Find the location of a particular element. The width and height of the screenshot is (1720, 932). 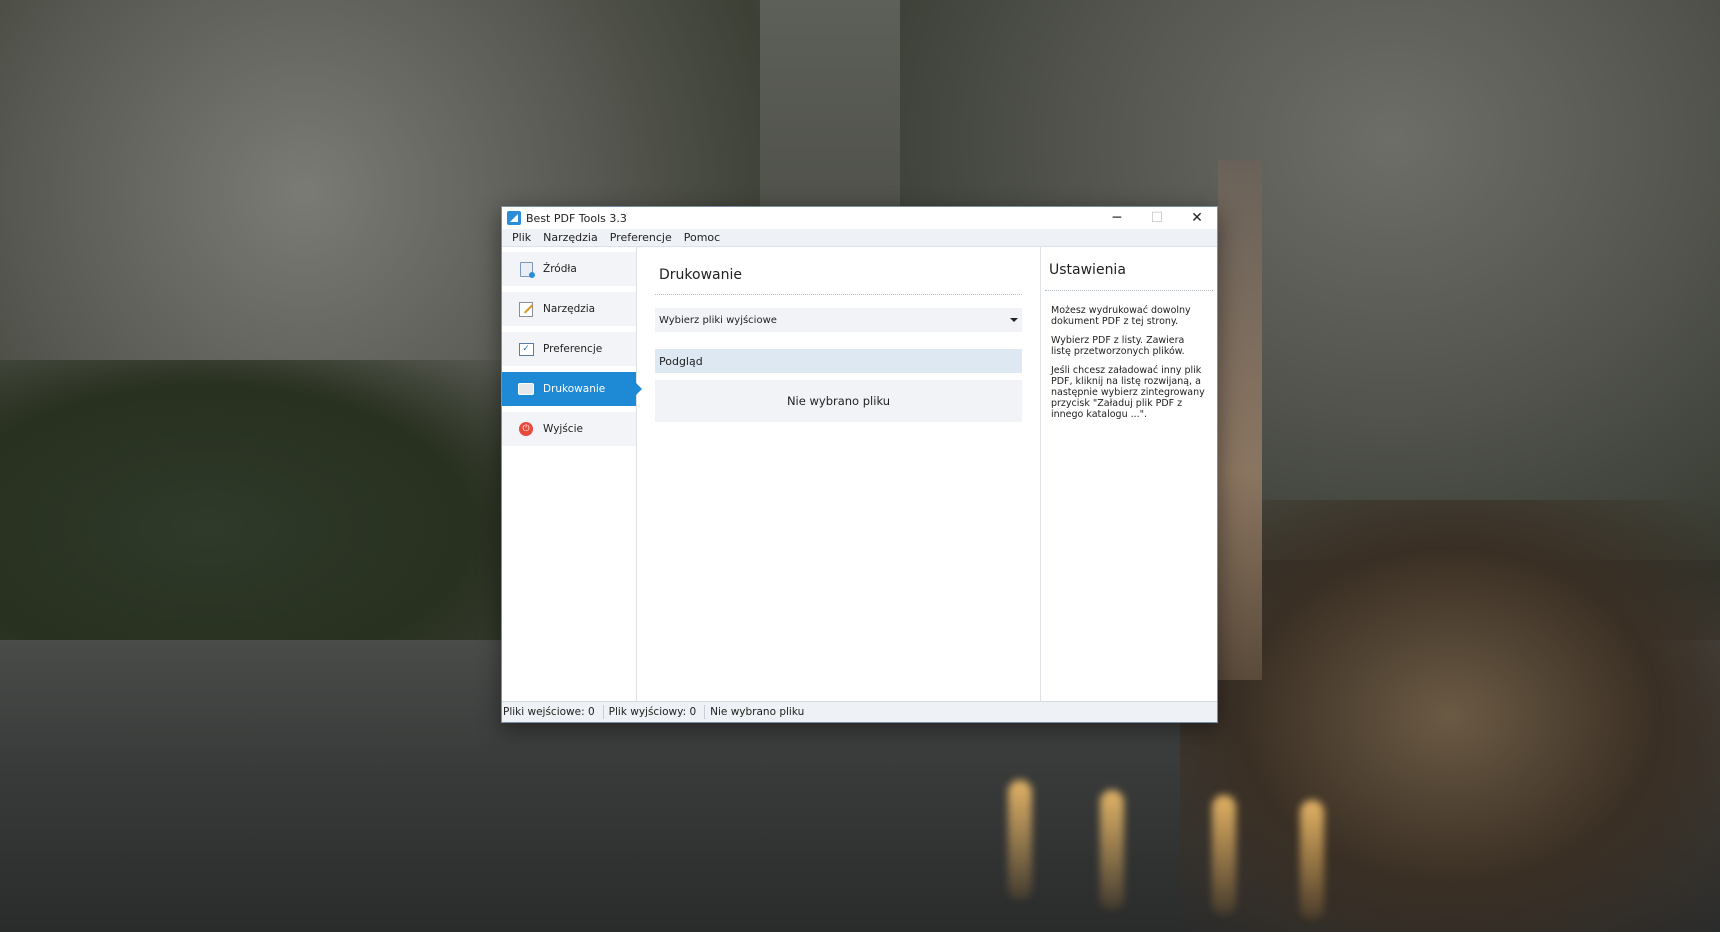

title-bar: Best PDF Tools 3.3 ─ ☐ ✕ is located at coordinates (859, 218).